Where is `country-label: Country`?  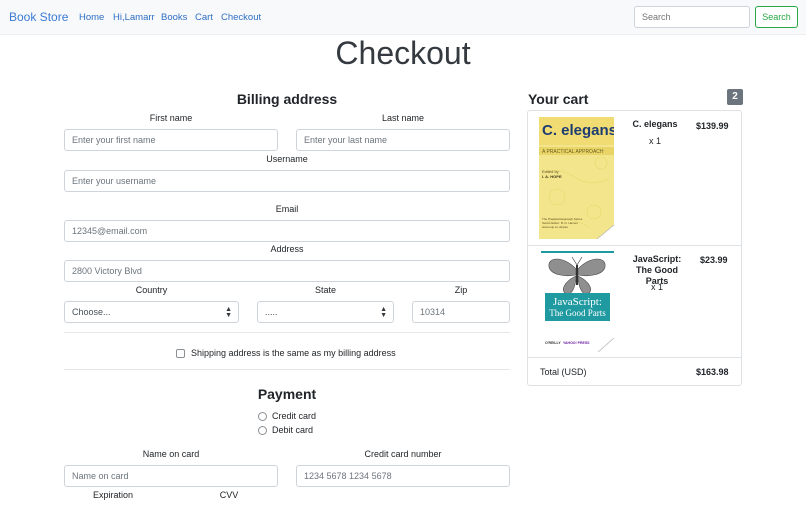 country-label: Country is located at coordinates (151, 290).